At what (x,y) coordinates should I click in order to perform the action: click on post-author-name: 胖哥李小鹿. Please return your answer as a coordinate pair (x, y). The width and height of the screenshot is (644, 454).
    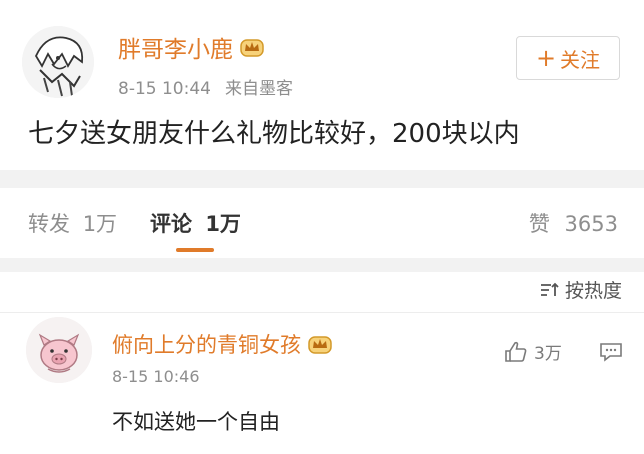
    Looking at the image, I should click on (191, 47).